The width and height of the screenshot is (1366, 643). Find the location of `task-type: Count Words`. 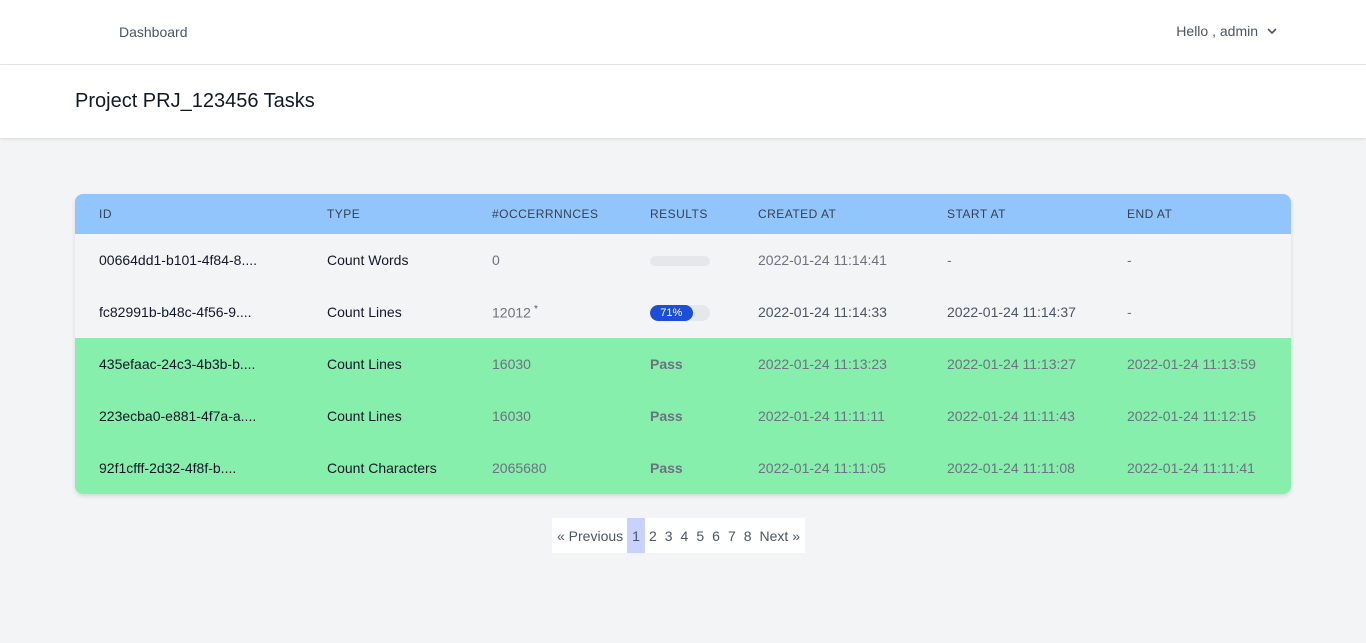

task-type: Count Words is located at coordinates (368, 260).